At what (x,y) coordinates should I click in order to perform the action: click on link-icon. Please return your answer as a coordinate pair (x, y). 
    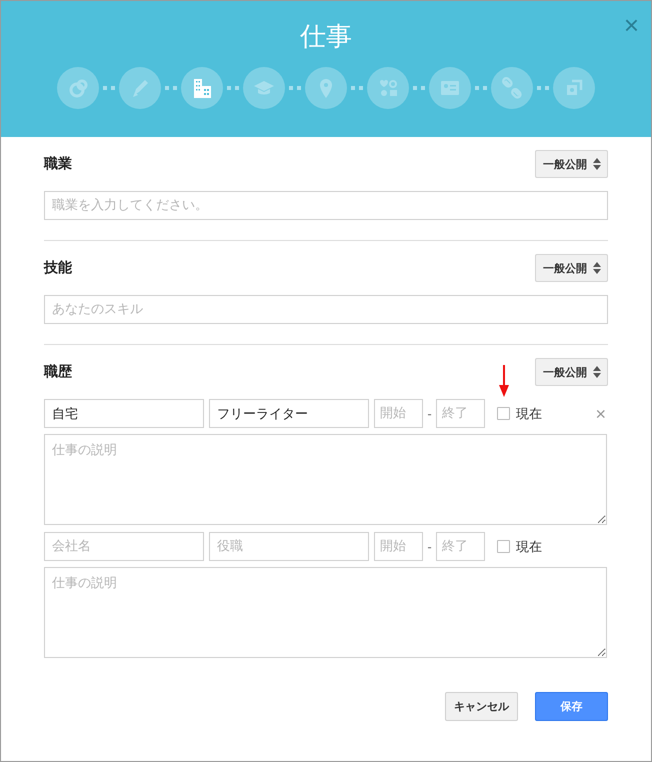
    Looking at the image, I should click on (512, 88).